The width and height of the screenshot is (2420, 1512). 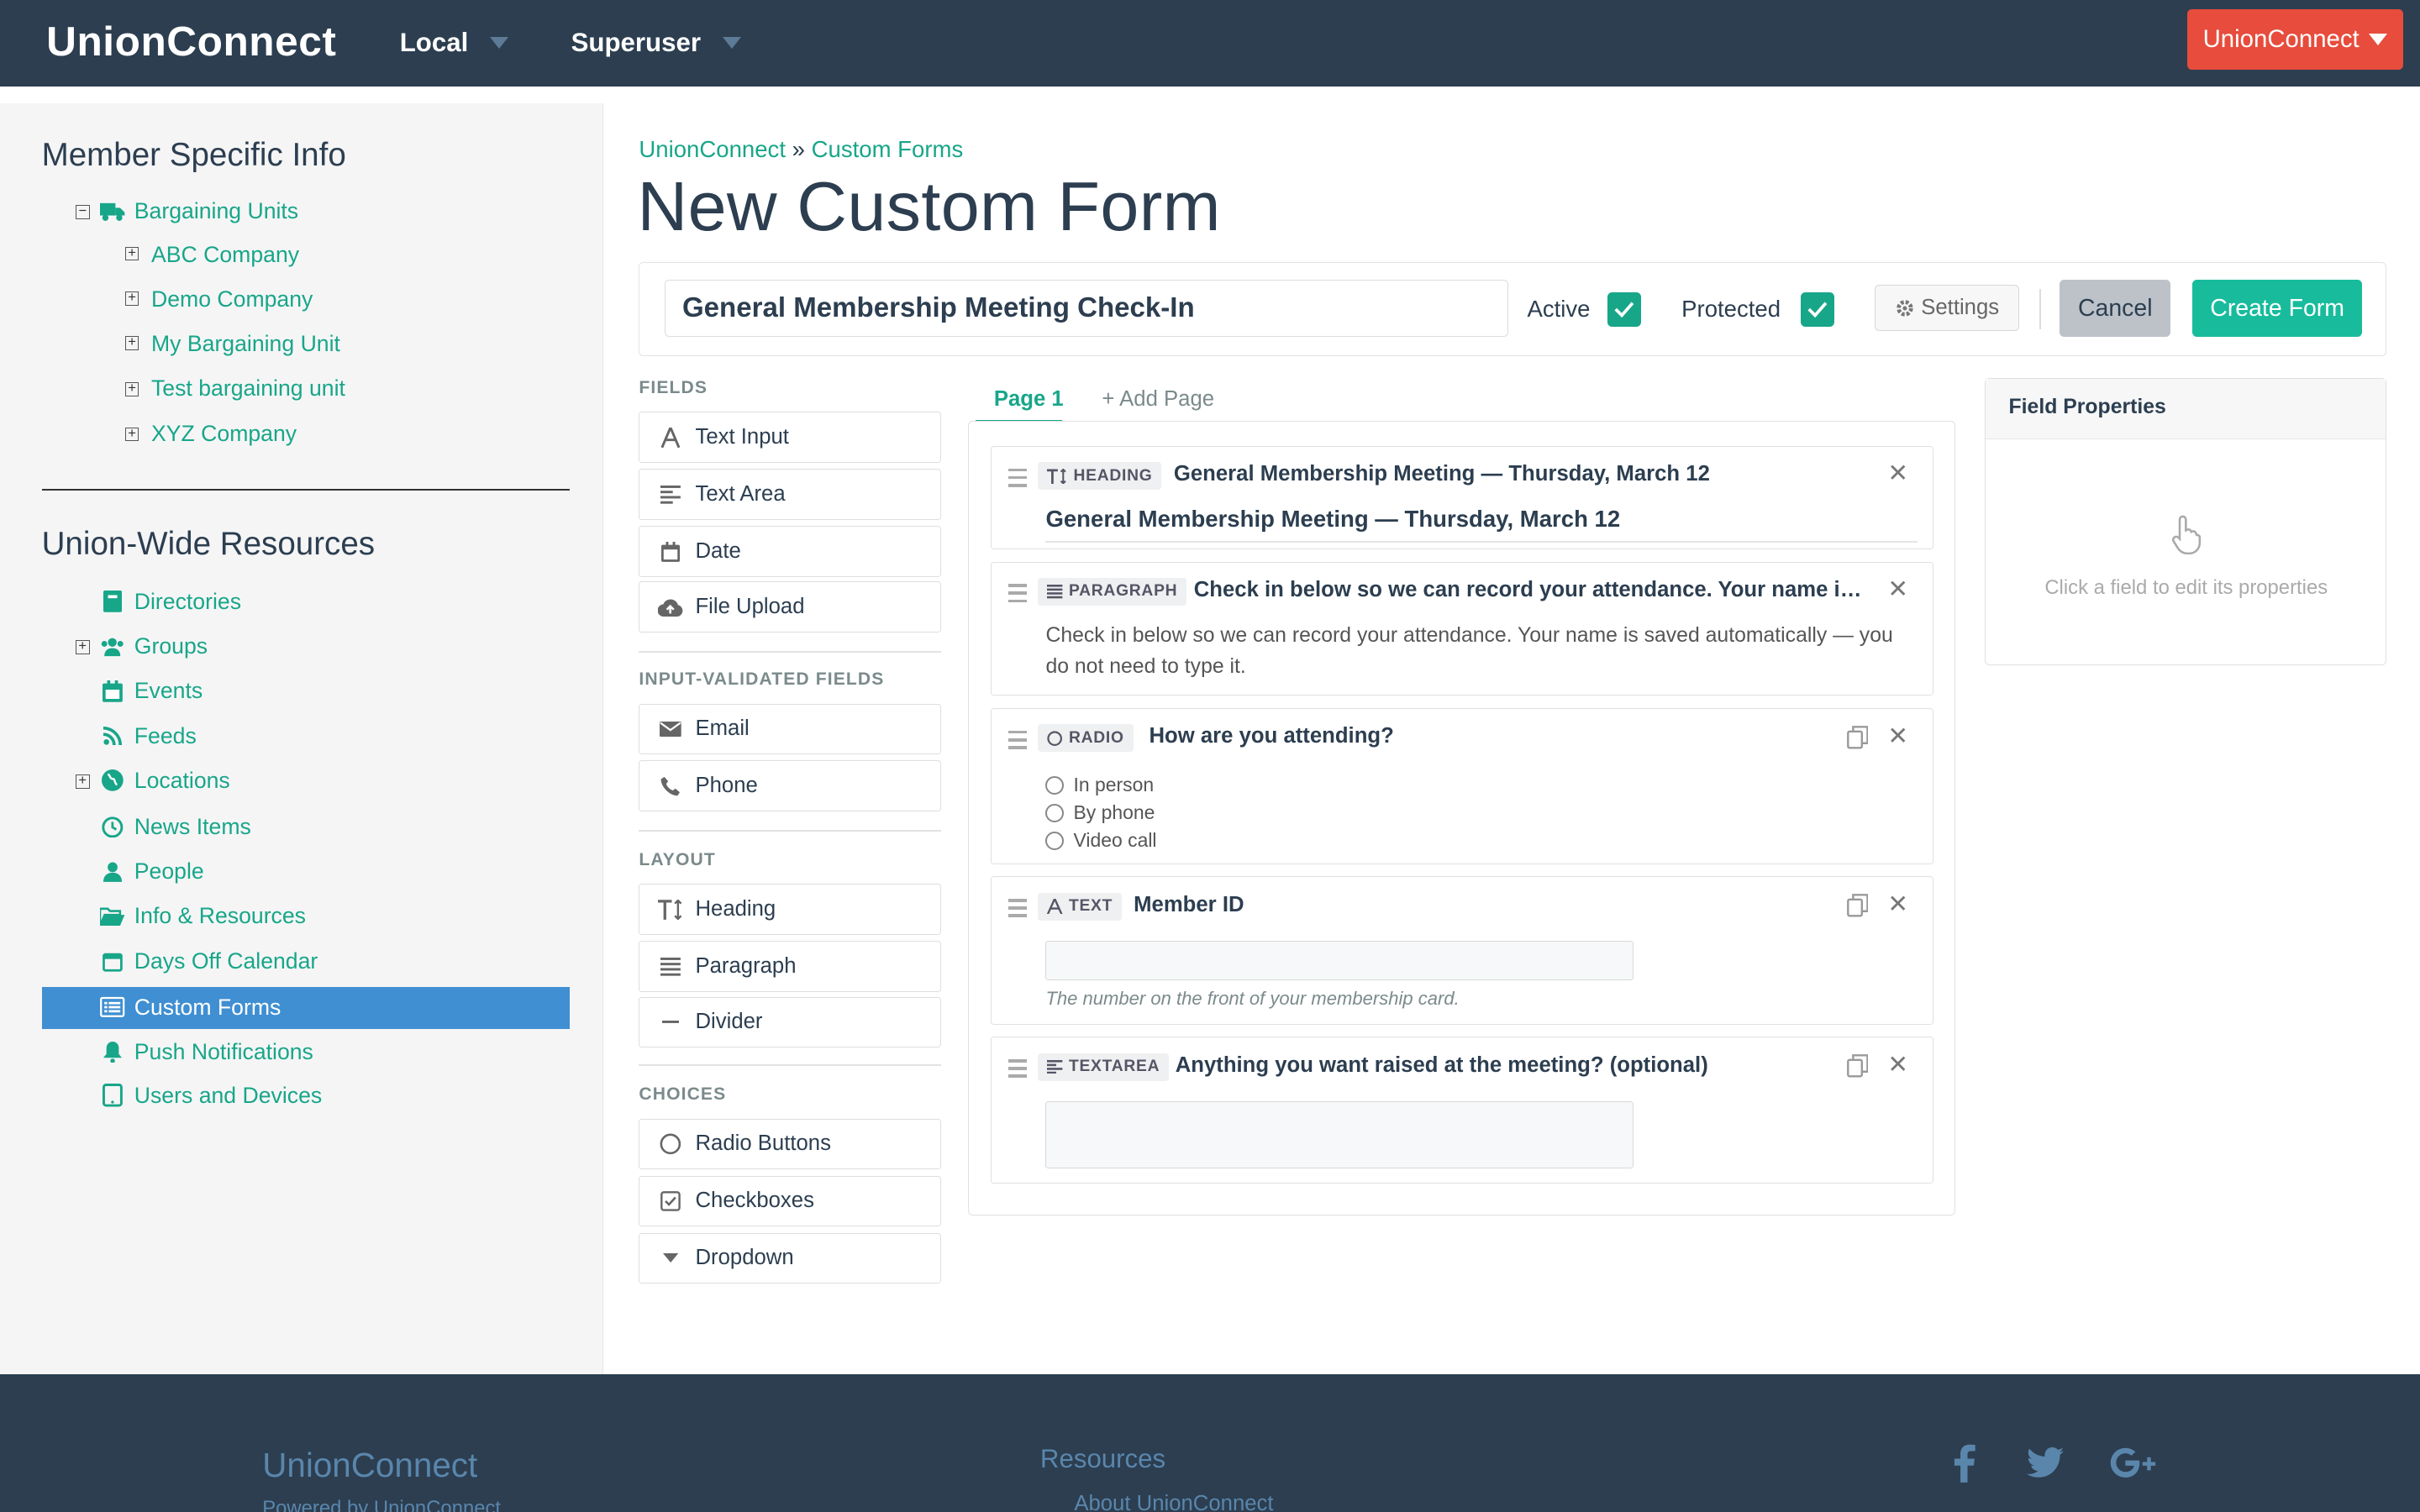 I want to click on sidebar-unit-test: Test bargaining unit, so click(x=248, y=389).